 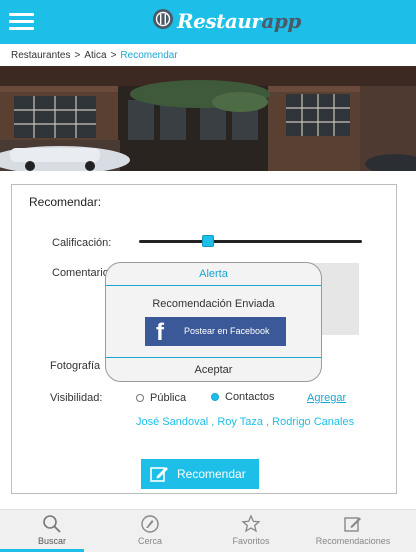 I want to click on rating-slider, so click(x=250, y=242).